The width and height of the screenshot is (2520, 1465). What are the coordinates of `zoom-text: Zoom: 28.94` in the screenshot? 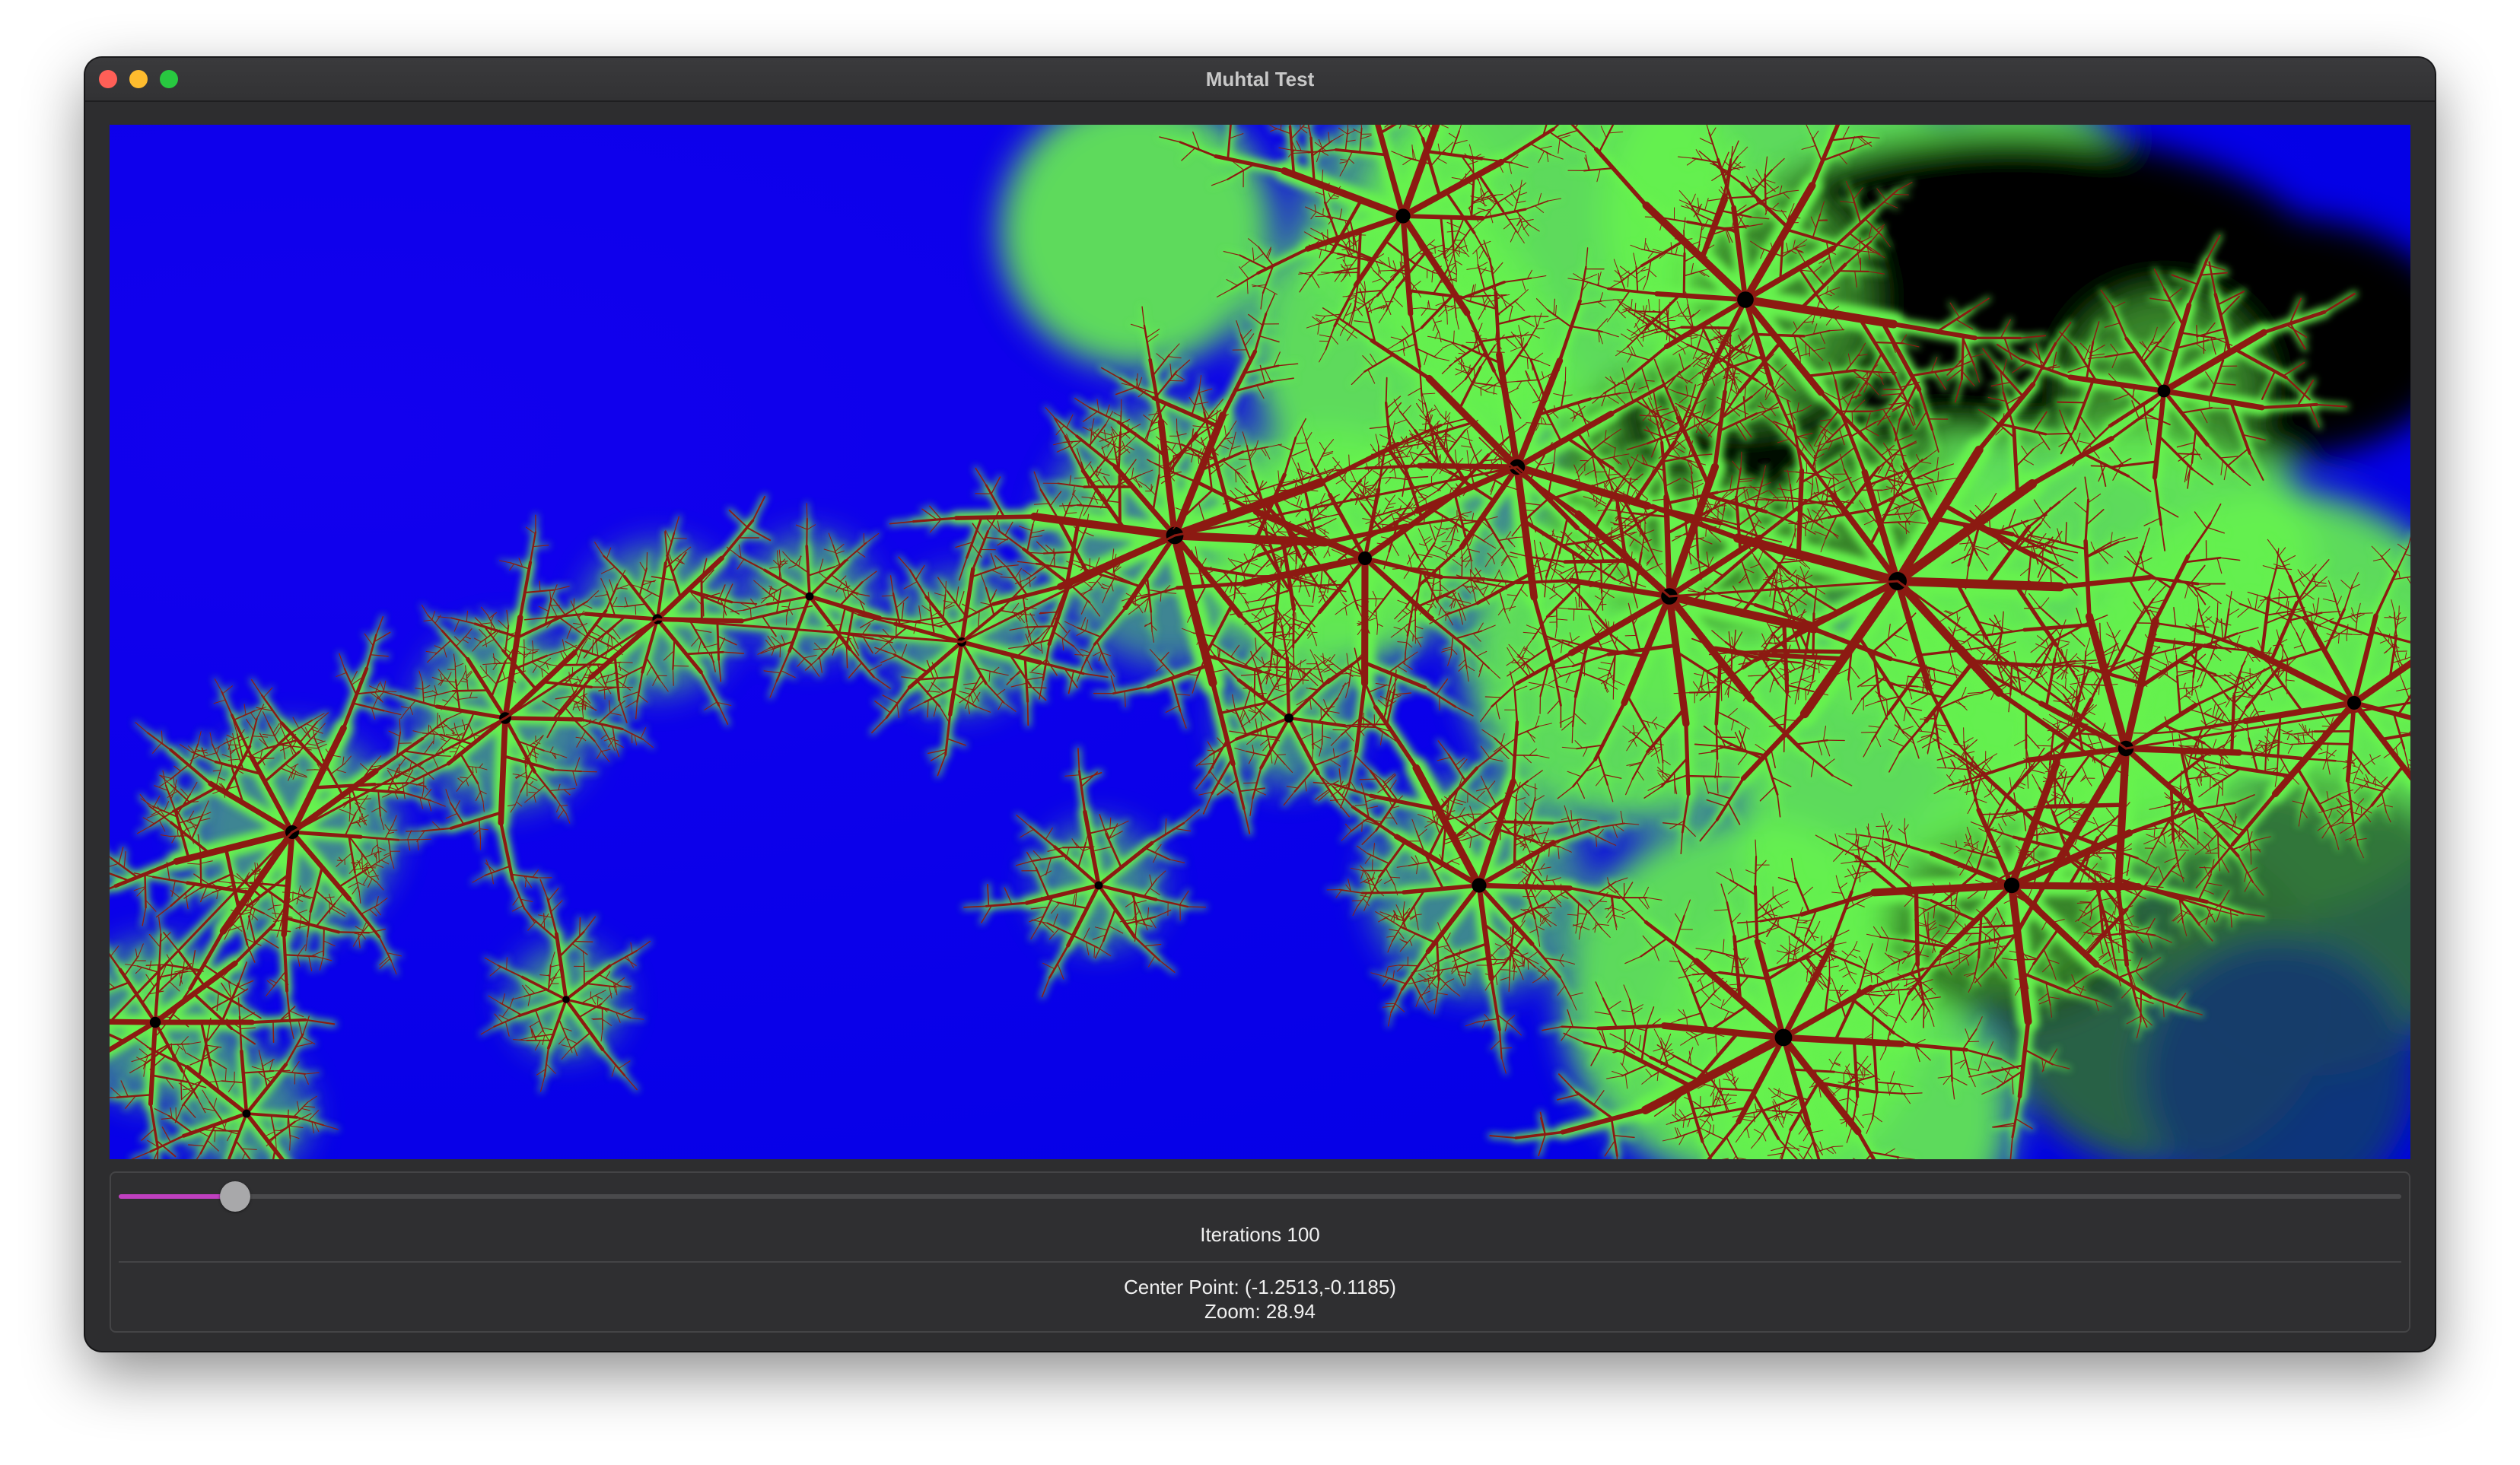 It's located at (1260, 1311).